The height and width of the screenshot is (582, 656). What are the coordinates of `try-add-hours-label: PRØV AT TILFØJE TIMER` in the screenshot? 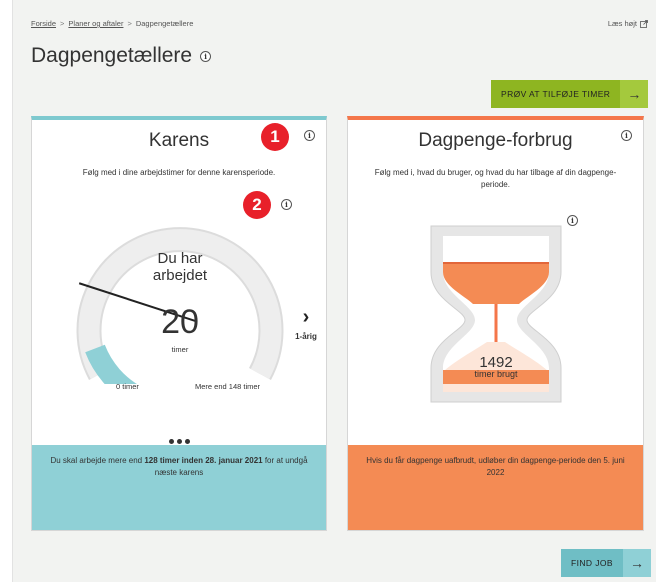 It's located at (556, 94).